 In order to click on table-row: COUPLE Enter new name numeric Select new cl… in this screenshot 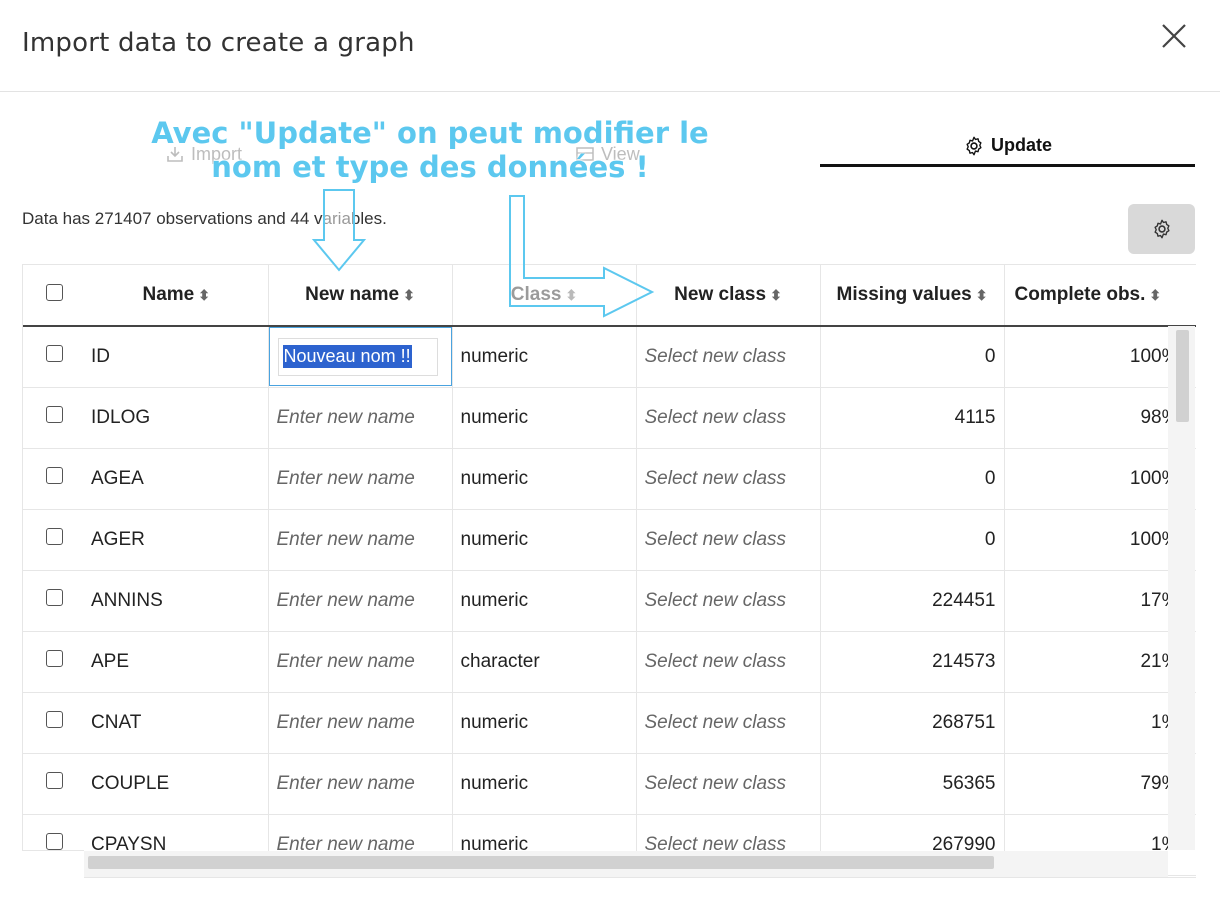, I will do `click(609, 784)`.